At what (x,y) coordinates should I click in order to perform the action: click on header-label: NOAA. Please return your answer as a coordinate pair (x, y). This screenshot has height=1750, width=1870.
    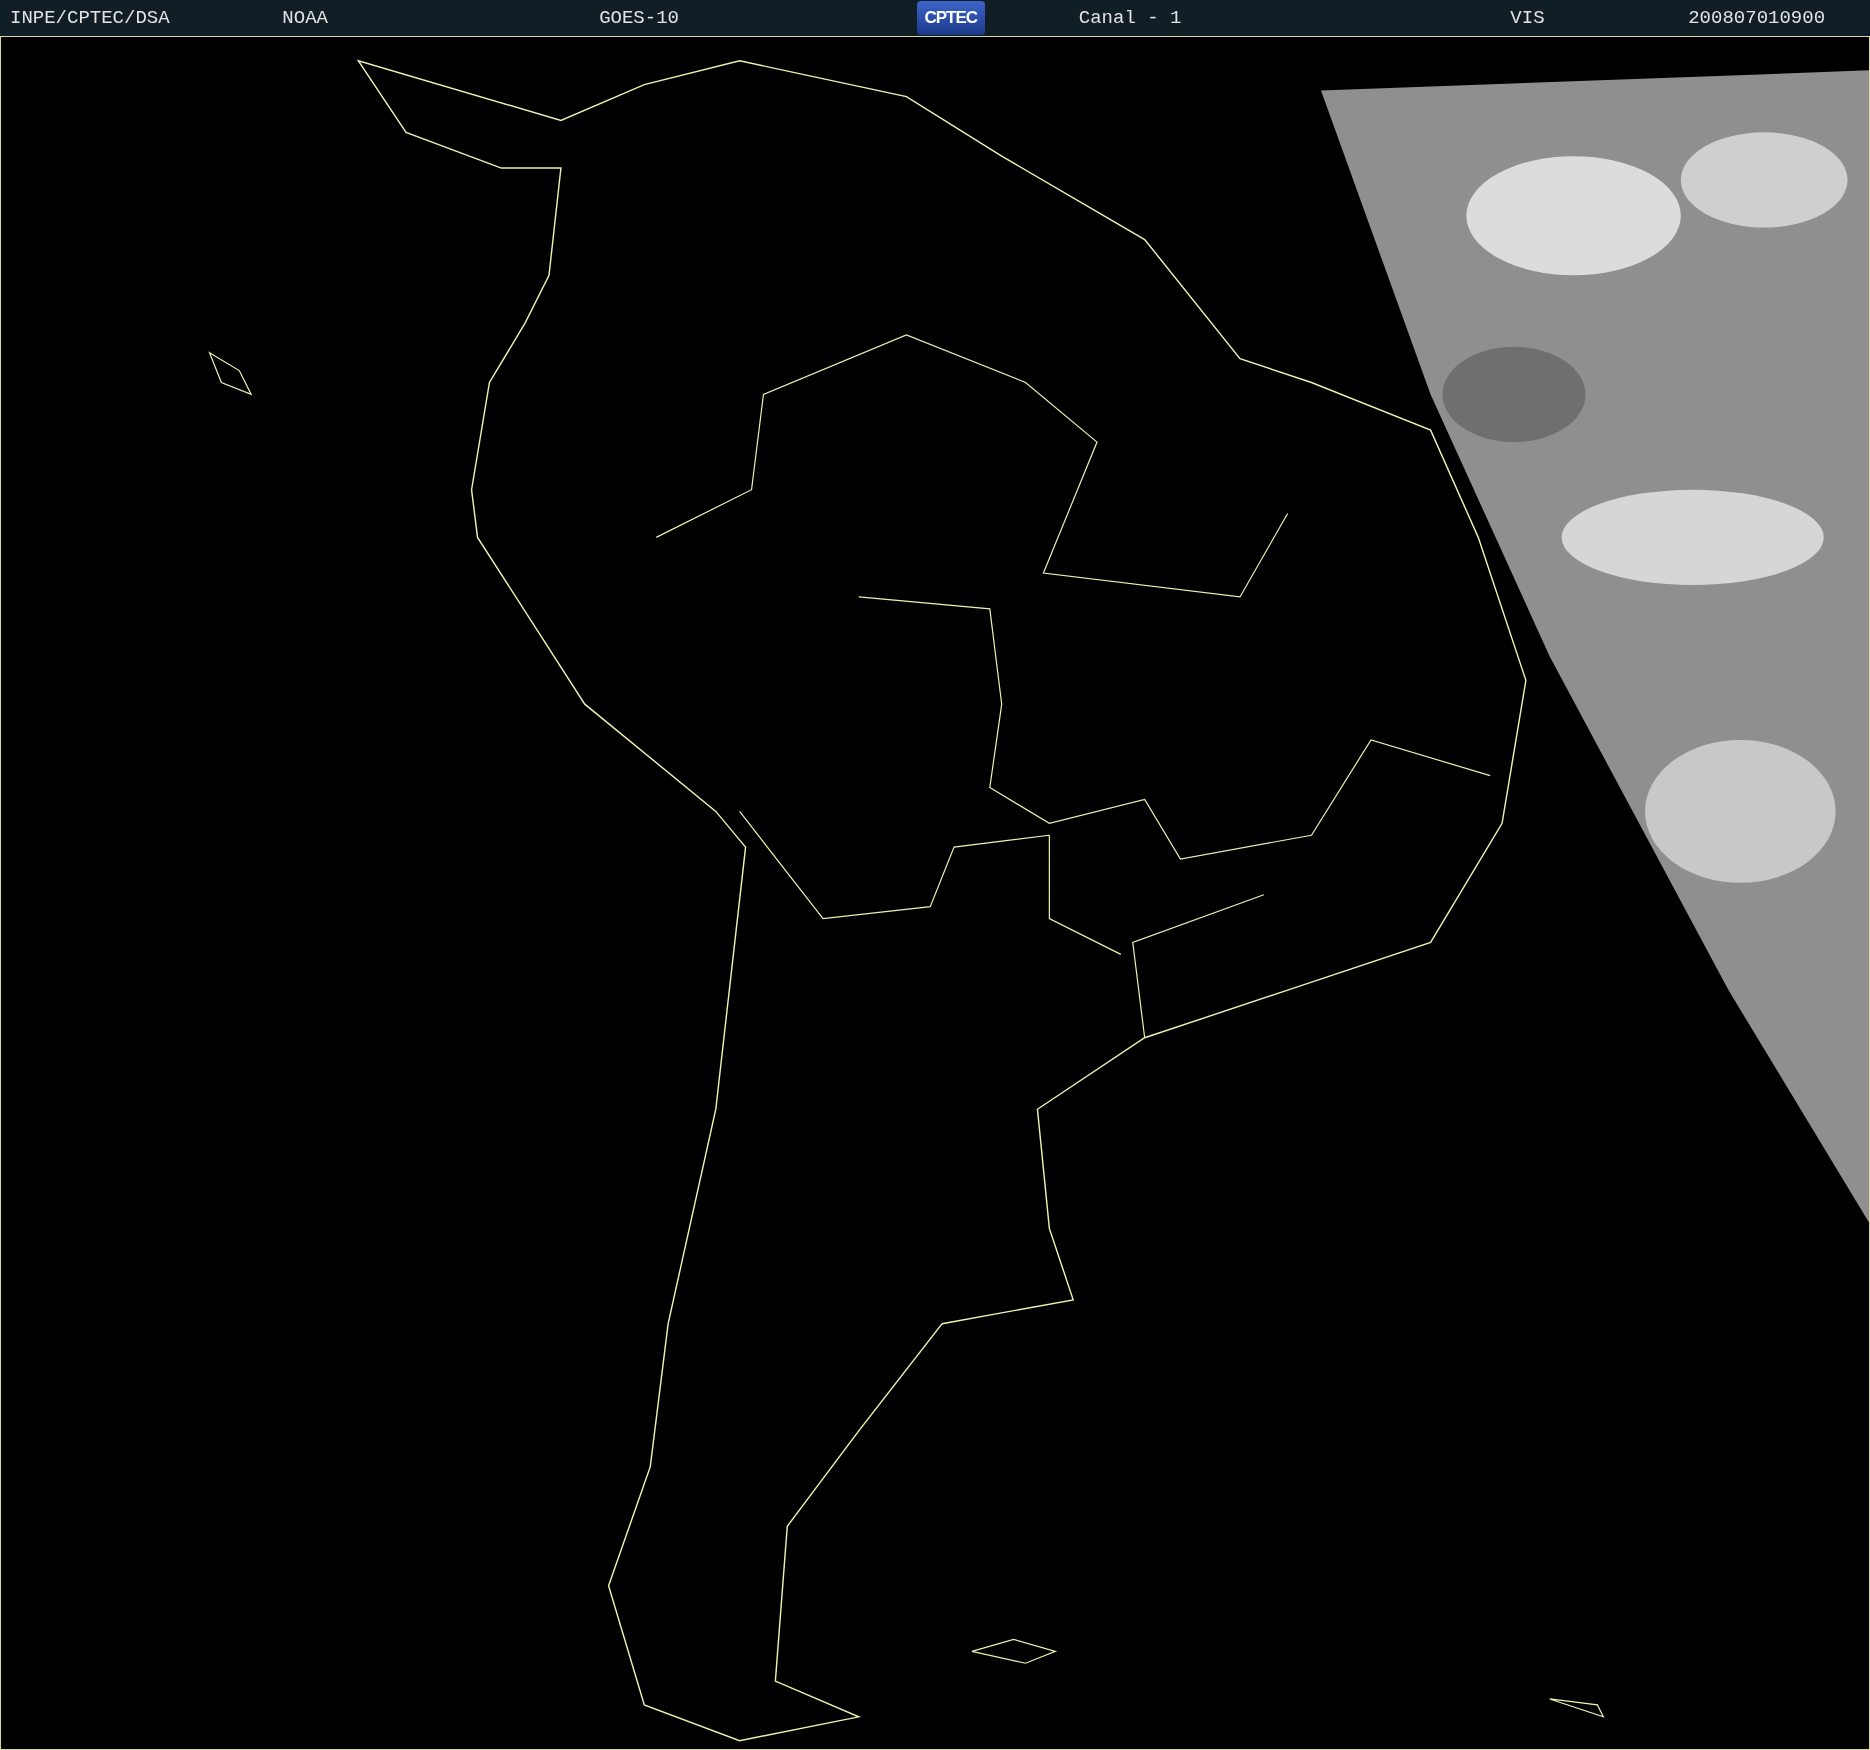
    Looking at the image, I should click on (305, 18).